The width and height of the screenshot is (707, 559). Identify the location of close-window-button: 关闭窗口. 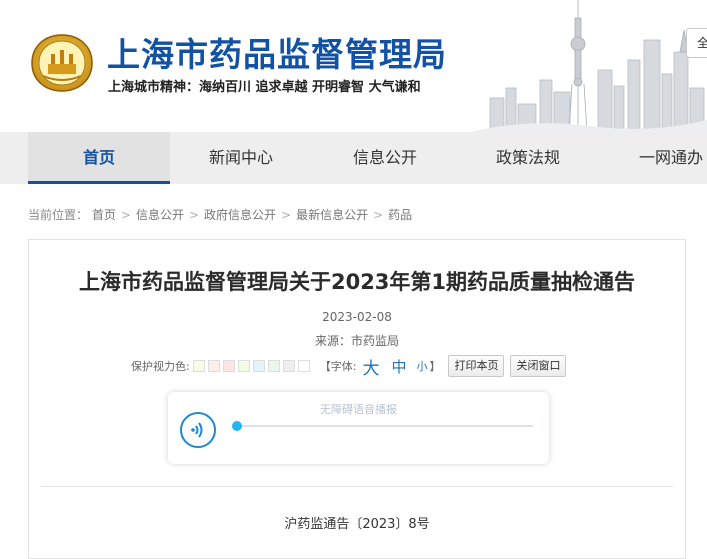
(538, 366).